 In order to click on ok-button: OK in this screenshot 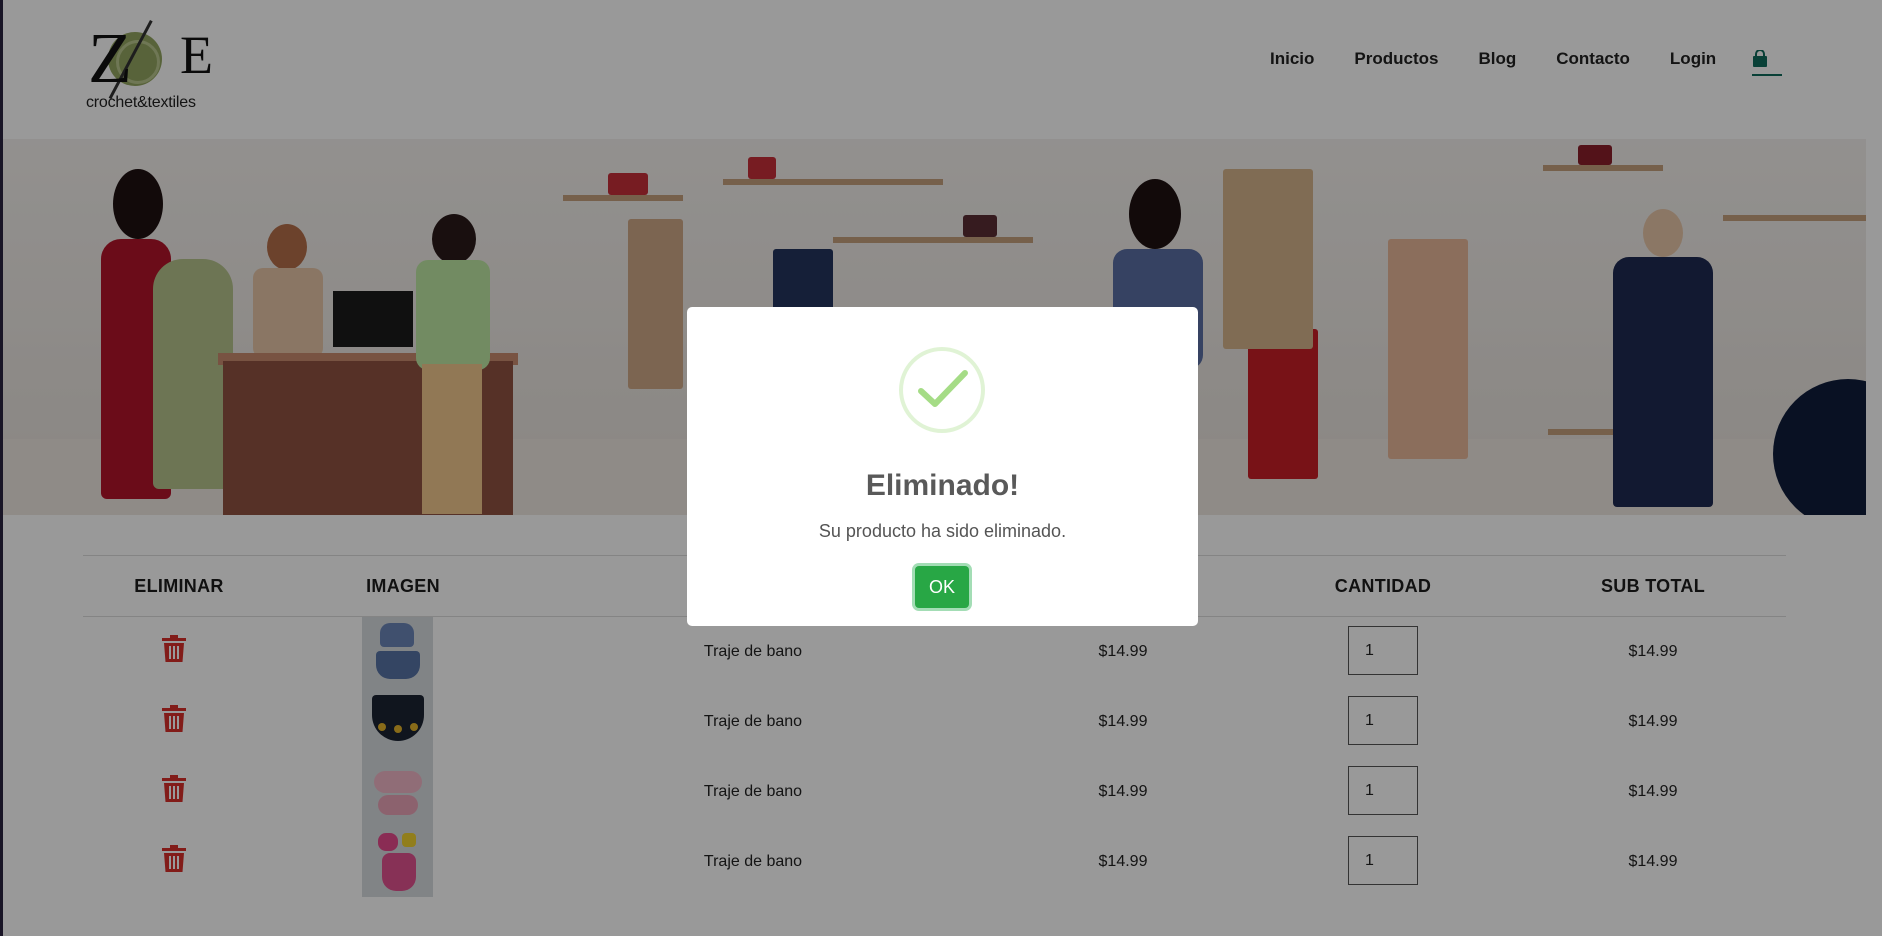, I will do `click(942, 587)`.